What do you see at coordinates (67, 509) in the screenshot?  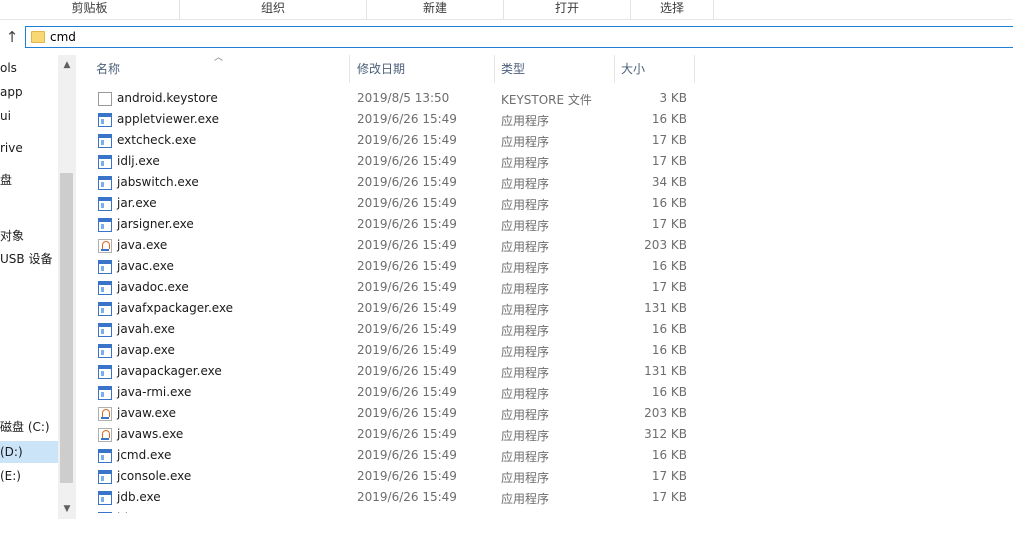 I see `scroll-down-icon: ▼` at bounding box center [67, 509].